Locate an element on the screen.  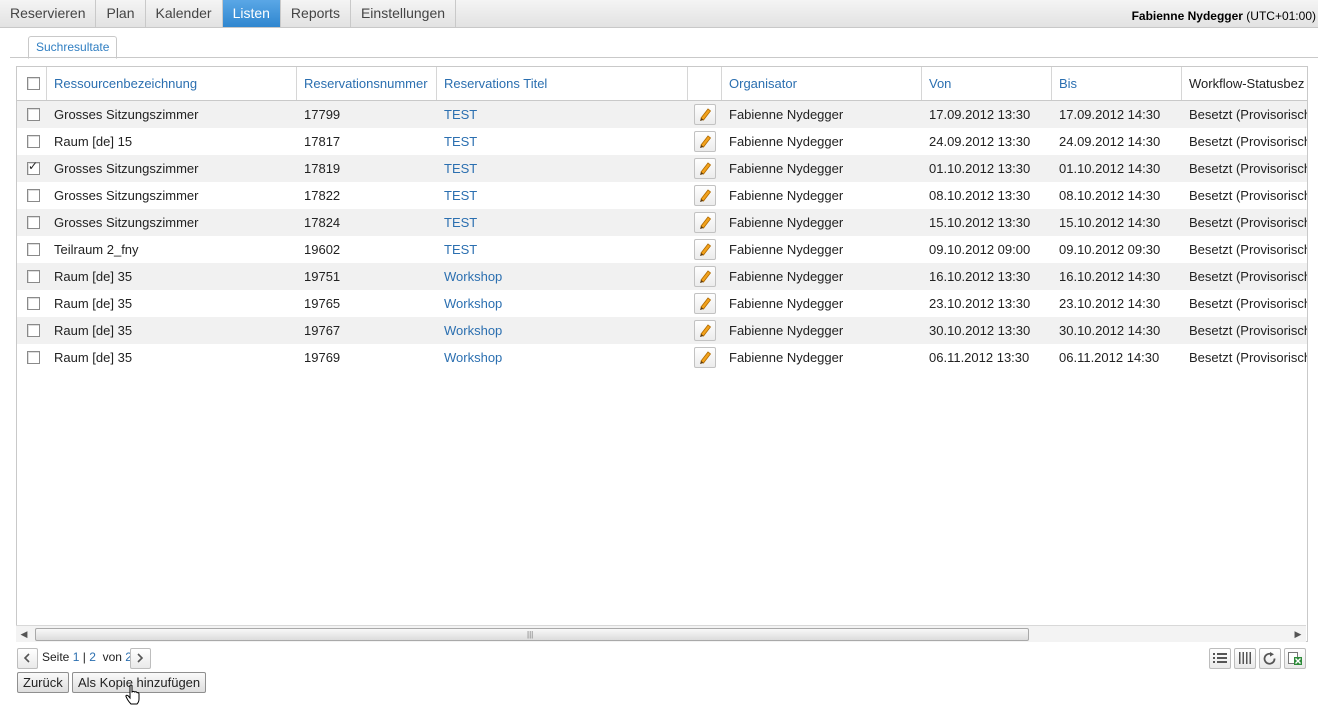
grip-icon: ||| is located at coordinates (530, 634).